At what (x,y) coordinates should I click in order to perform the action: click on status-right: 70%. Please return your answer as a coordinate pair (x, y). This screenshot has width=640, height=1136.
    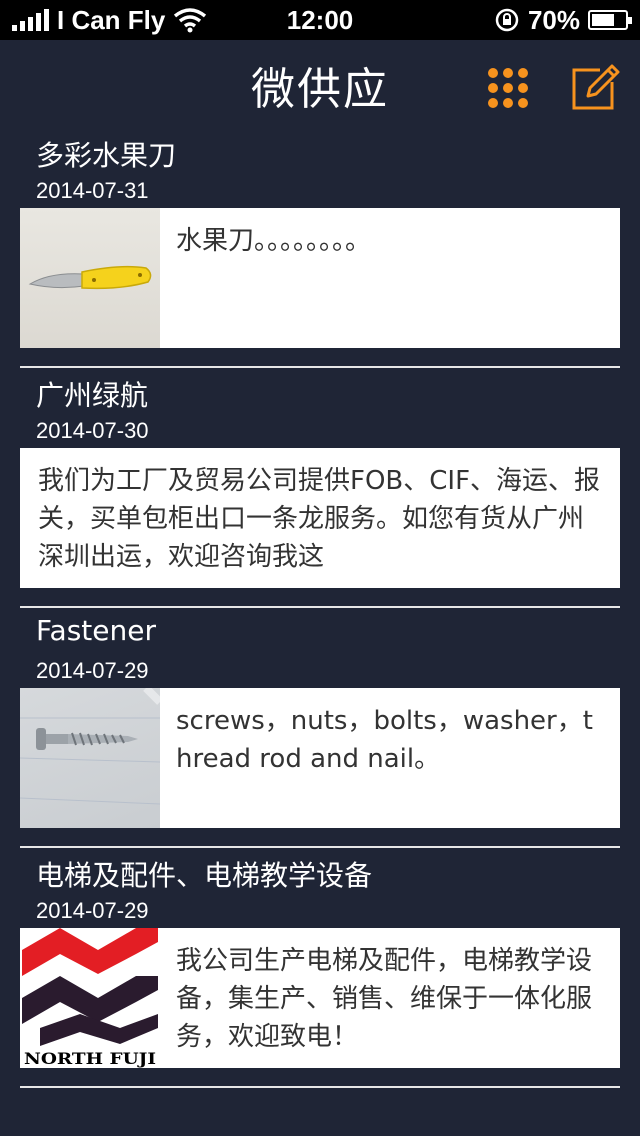
    Looking at the image, I should click on (563, 20).